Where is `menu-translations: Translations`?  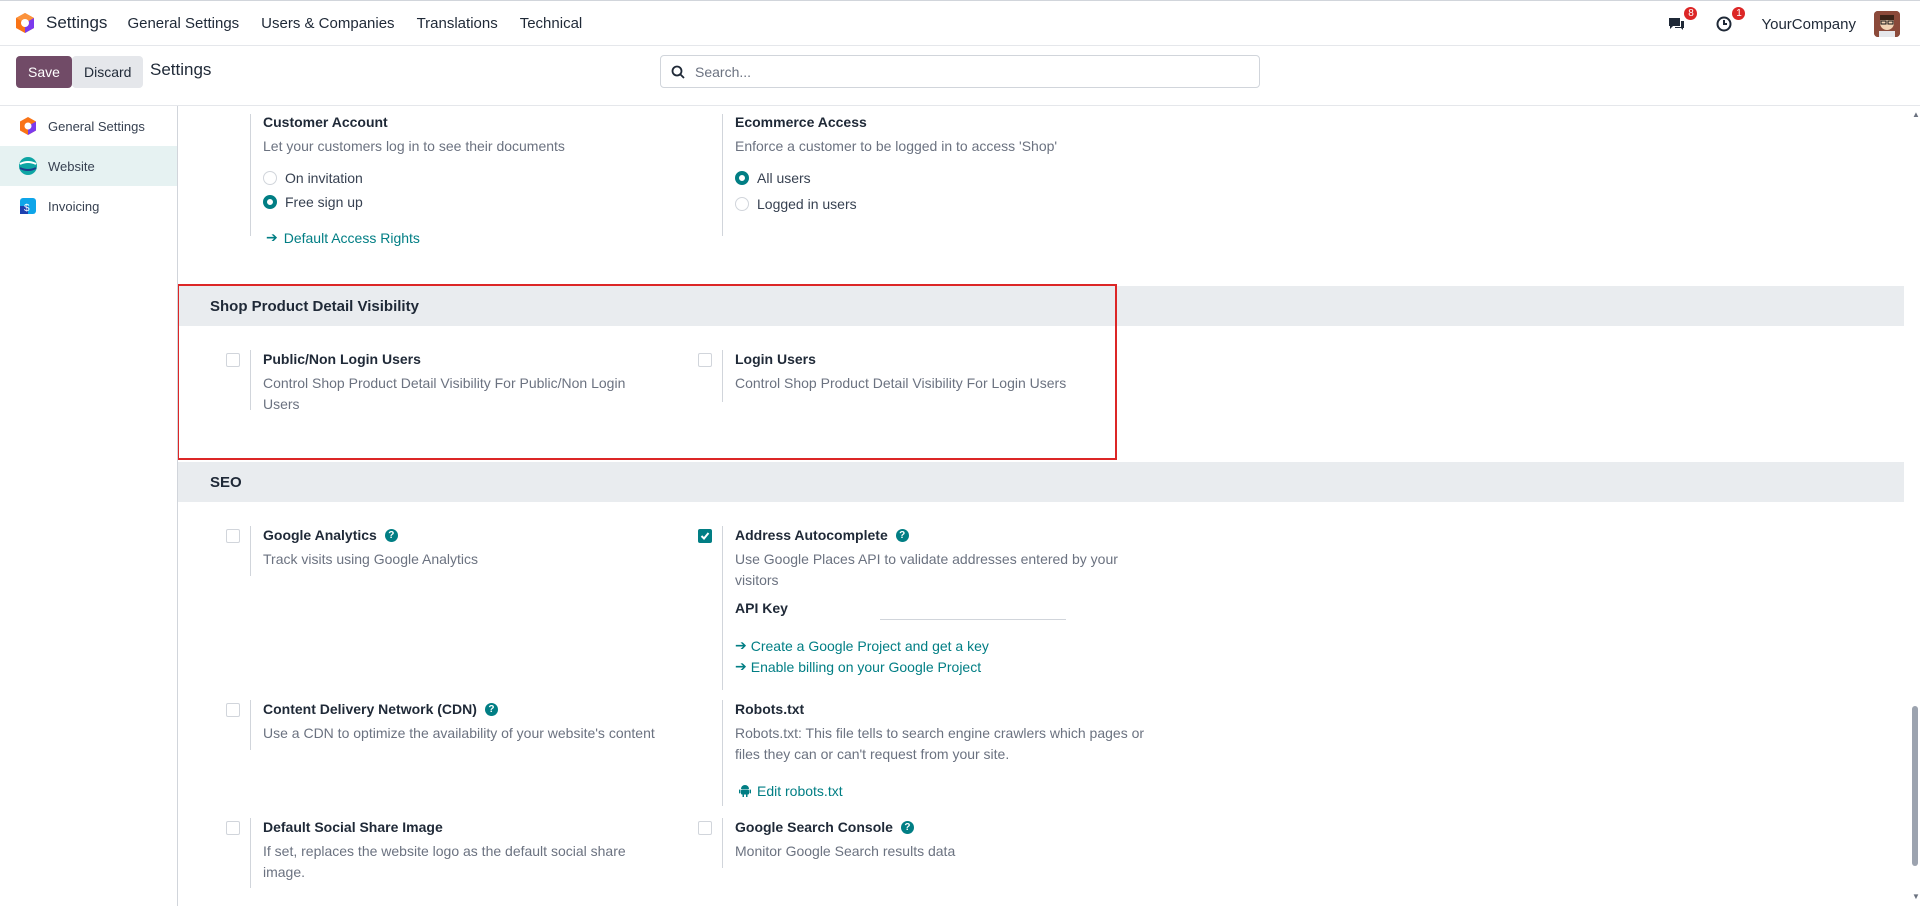
menu-translations: Translations is located at coordinates (457, 23).